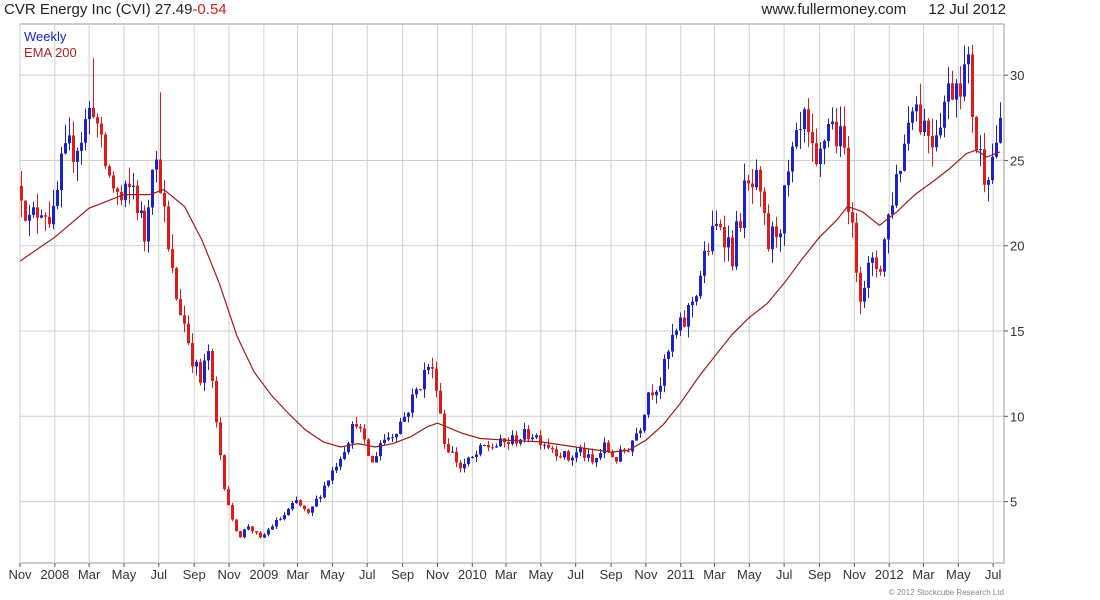 This screenshot has height=600, width=1100. Describe the element at coordinates (946, 592) in the screenshot. I see `copyright-credit: © 2012 Stockcube Research Ltd` at that location.